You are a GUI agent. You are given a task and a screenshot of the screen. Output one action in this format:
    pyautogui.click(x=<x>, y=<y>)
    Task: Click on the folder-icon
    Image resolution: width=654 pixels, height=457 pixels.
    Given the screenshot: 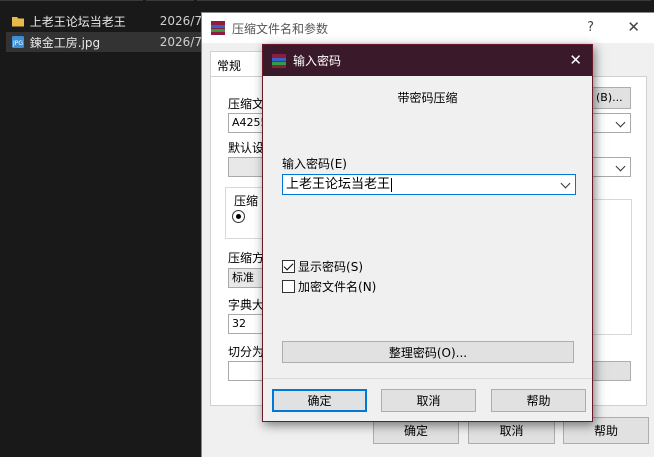 What is the action you would take?
    pyautogui.click(x=18, y=21)
    